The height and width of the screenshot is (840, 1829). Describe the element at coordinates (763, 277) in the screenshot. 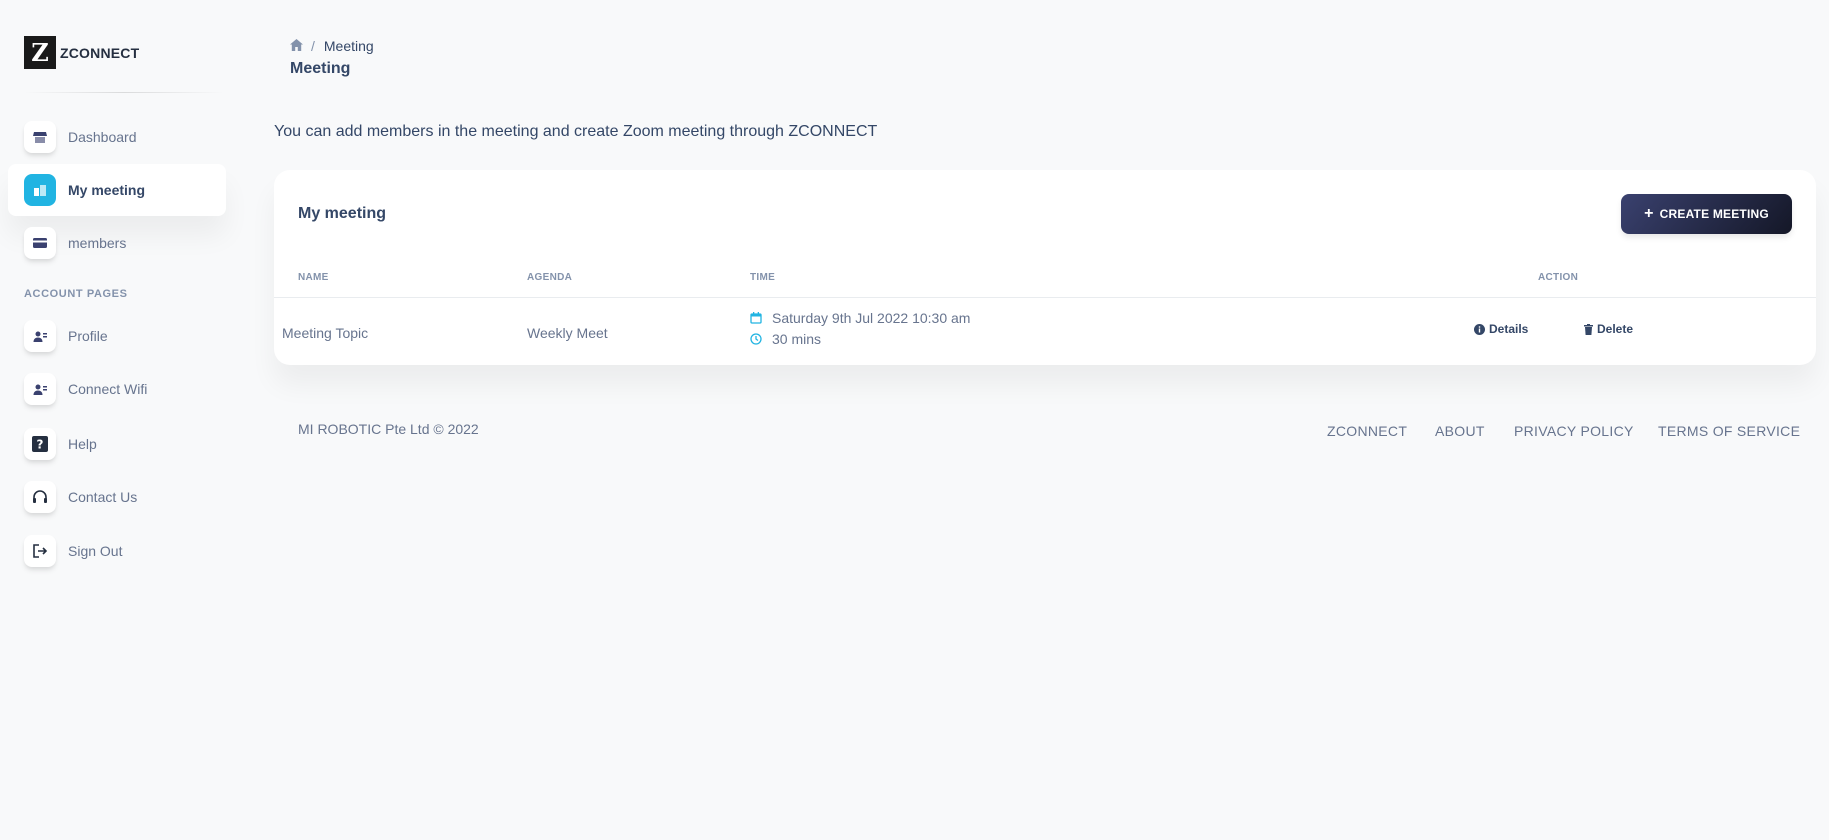

I see `column-header-time: TIME` at that location.